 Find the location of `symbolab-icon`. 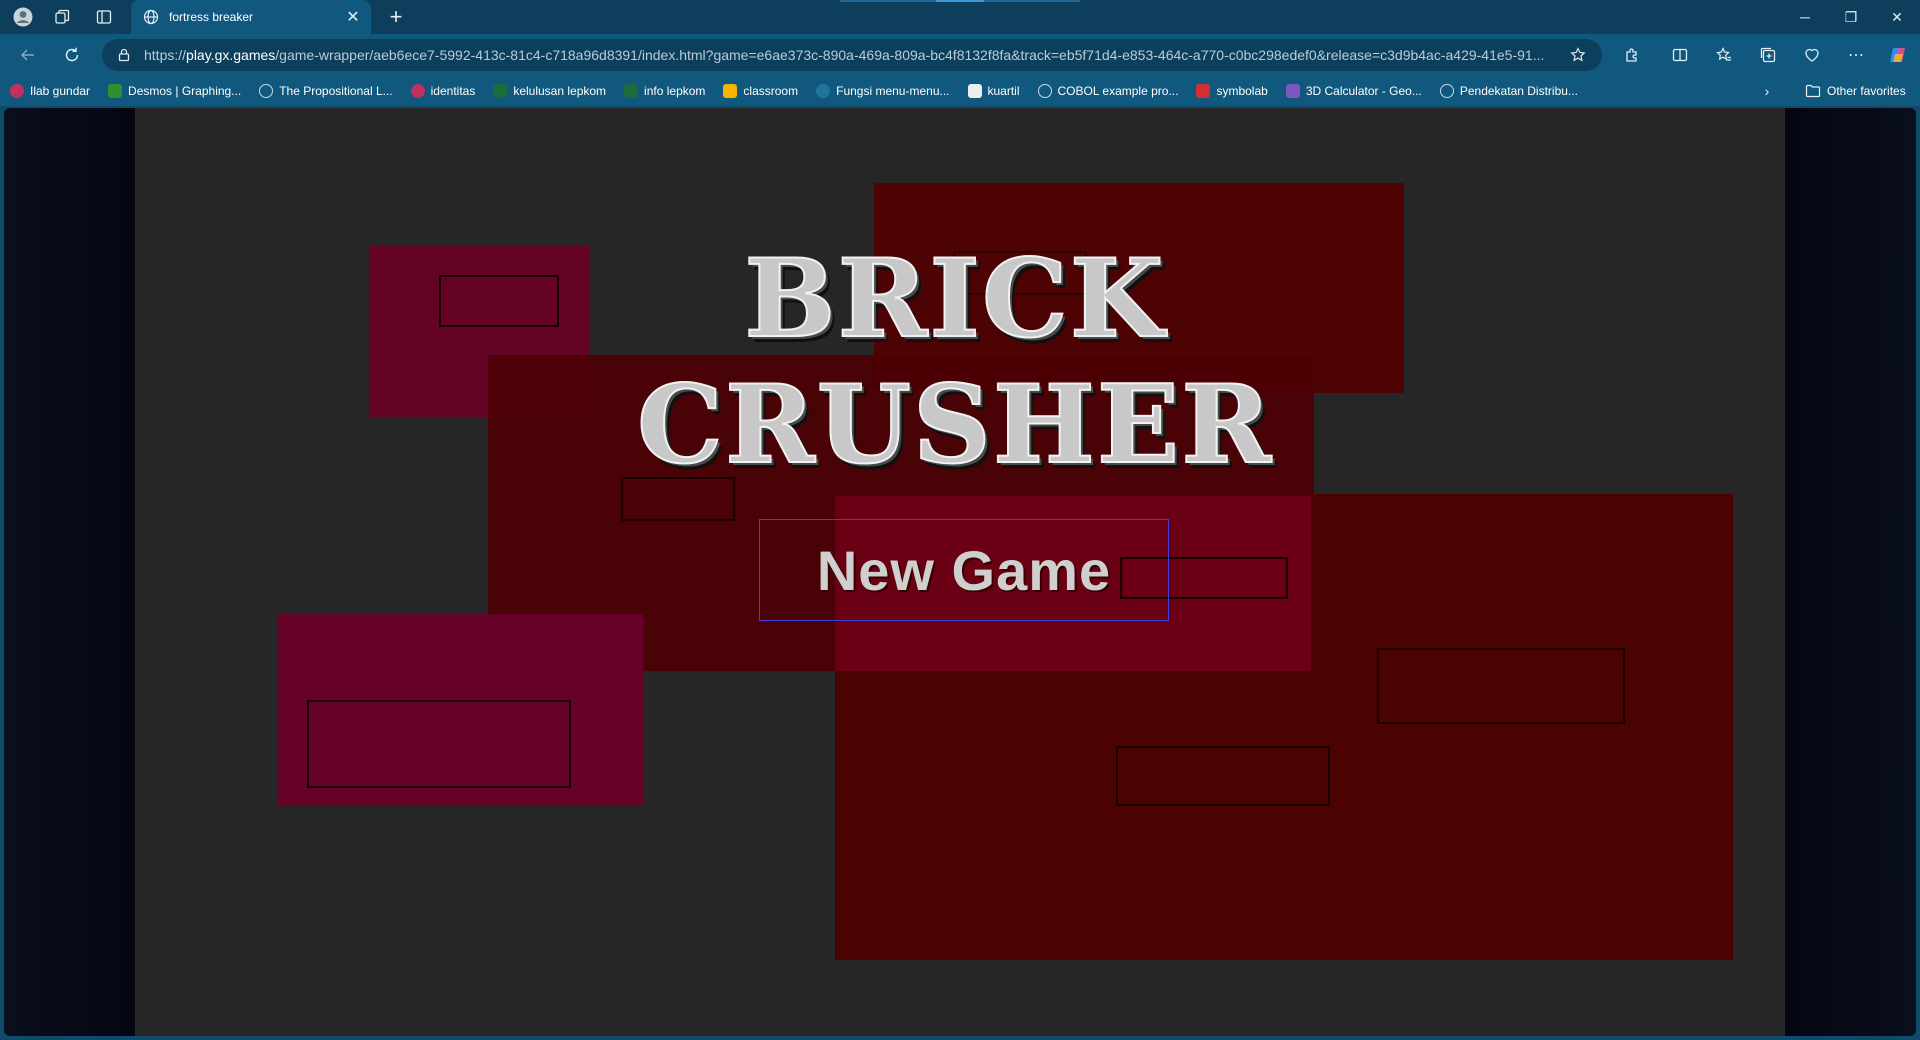

symbolab-icon is located at coordinates (1203, 91).